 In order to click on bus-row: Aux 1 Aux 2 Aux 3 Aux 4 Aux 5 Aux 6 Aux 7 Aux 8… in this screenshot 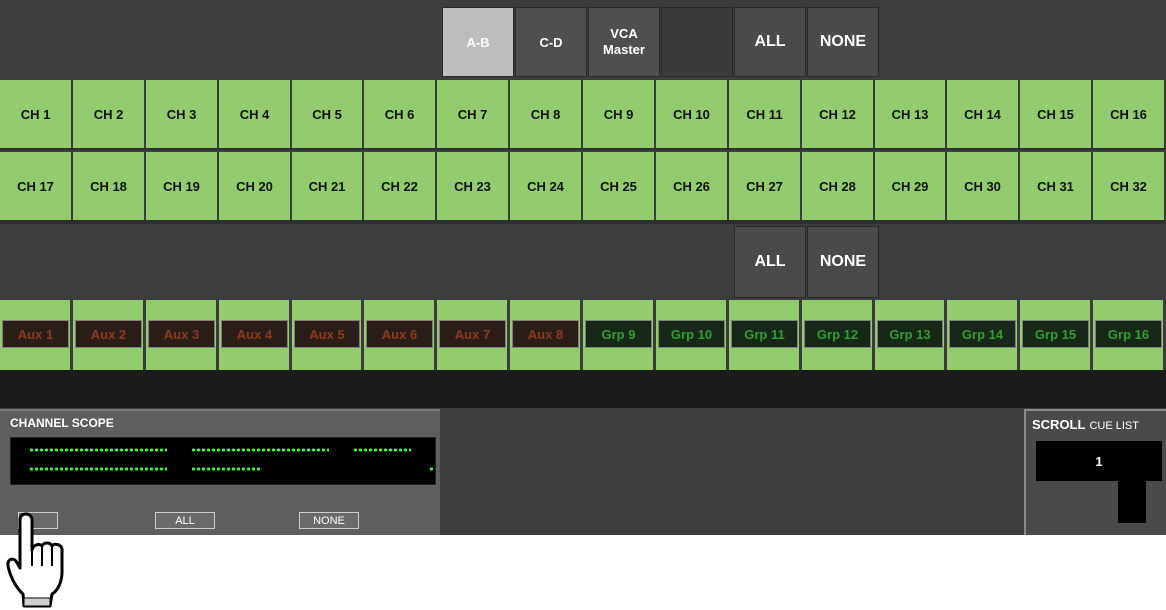, I will do `click(583, 335)`.